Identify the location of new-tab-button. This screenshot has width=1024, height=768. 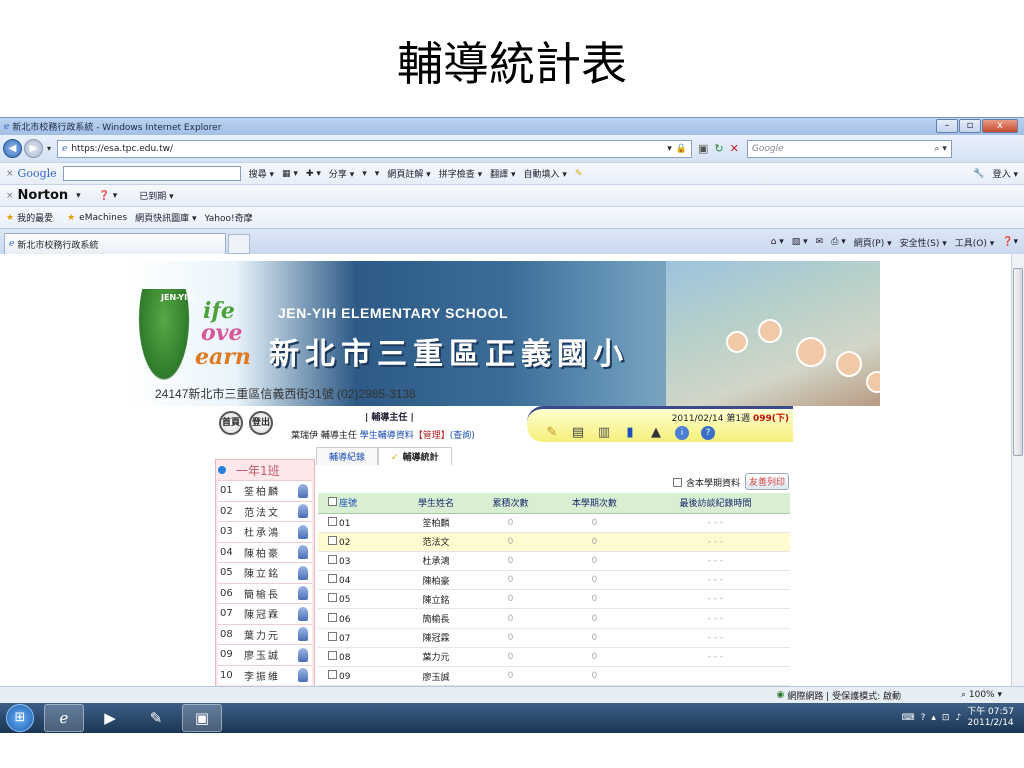
(239, 244).